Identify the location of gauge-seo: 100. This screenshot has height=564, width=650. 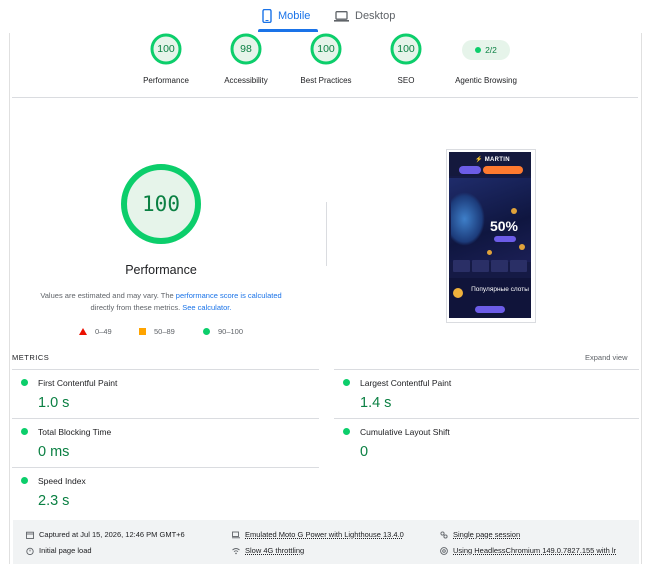
(406, 49).